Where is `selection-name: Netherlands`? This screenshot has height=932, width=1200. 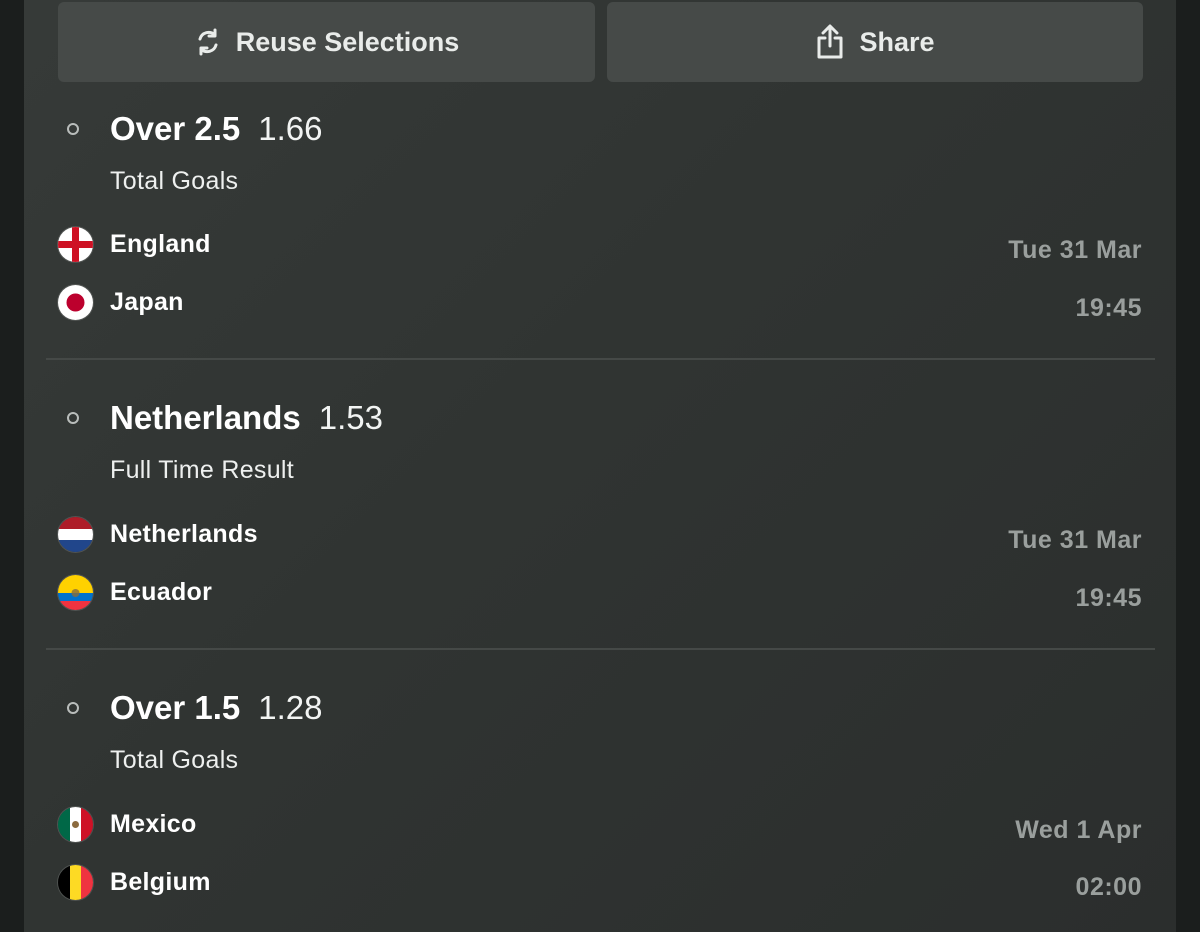 selection-name: Netherlands is located at coordinates (205, 417).